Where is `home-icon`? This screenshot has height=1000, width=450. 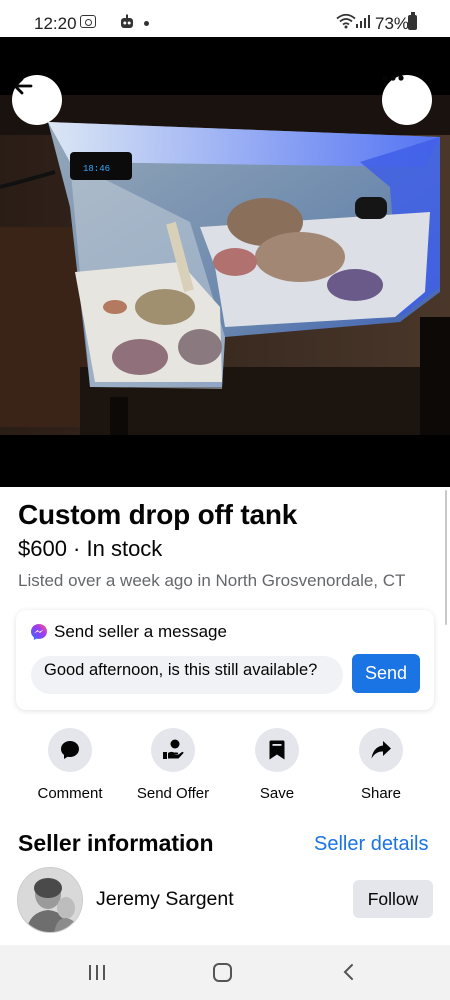
home-icon is located at coordinates (222, 972).